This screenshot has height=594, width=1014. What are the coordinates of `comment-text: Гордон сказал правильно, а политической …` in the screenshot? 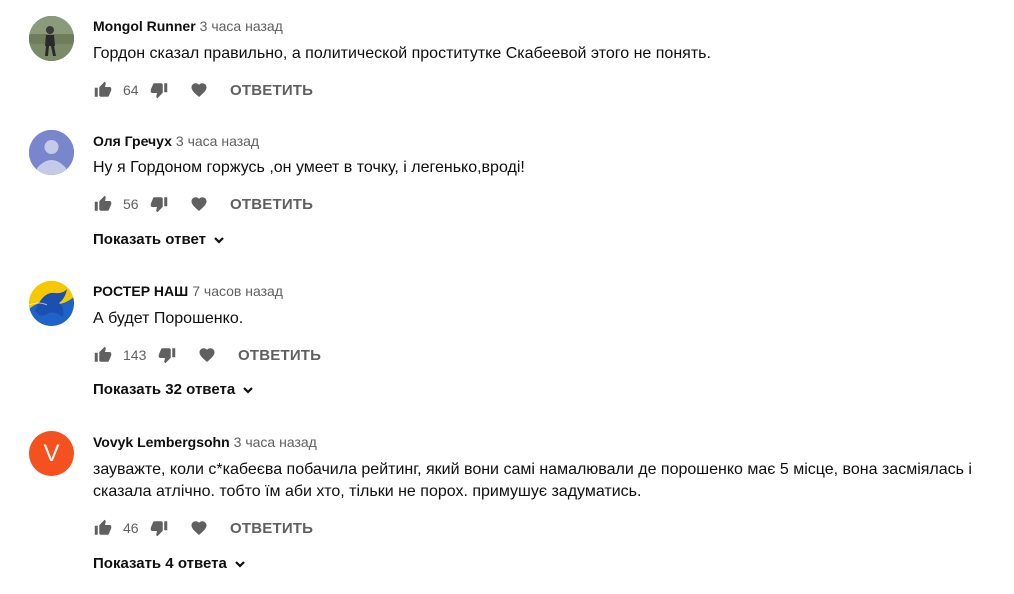 It's located at (402, 53).